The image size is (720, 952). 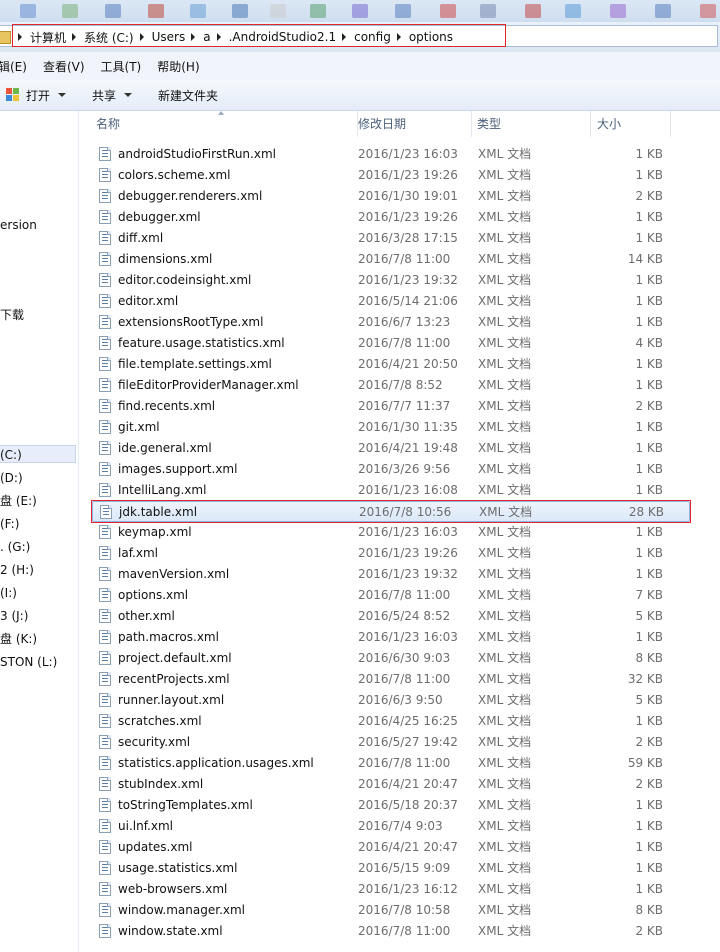 I want to click on file-name: file.template.settings.xml, so click(x=195, y=364).